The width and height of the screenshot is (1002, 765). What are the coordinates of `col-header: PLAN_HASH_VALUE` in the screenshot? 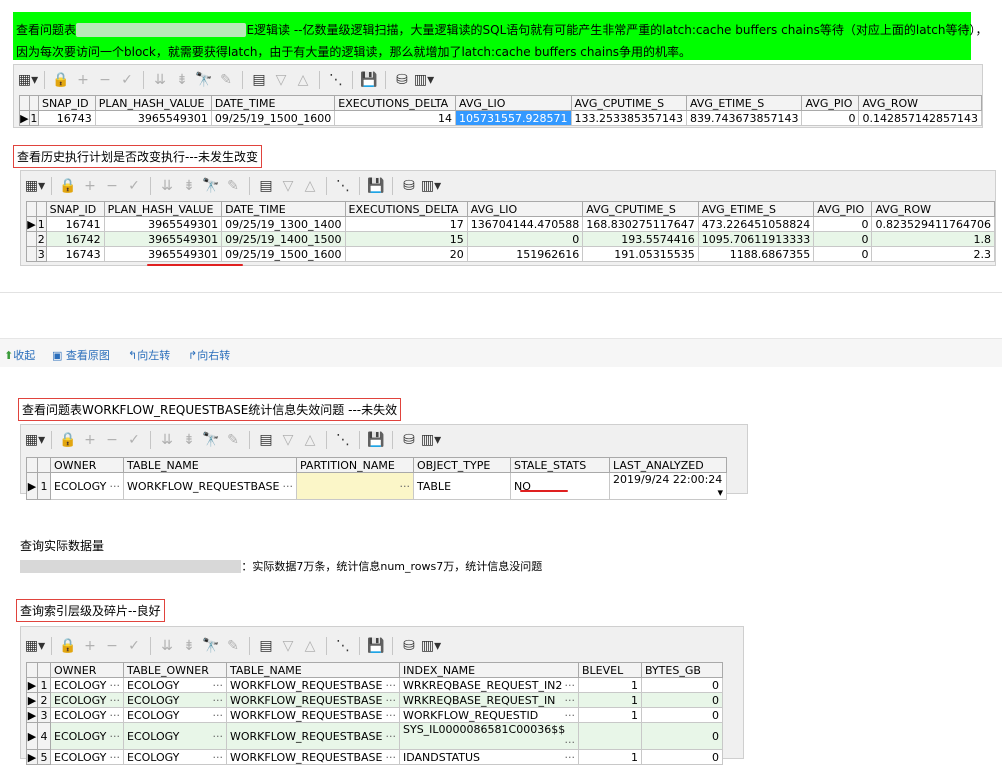 It's located at (163, 209).